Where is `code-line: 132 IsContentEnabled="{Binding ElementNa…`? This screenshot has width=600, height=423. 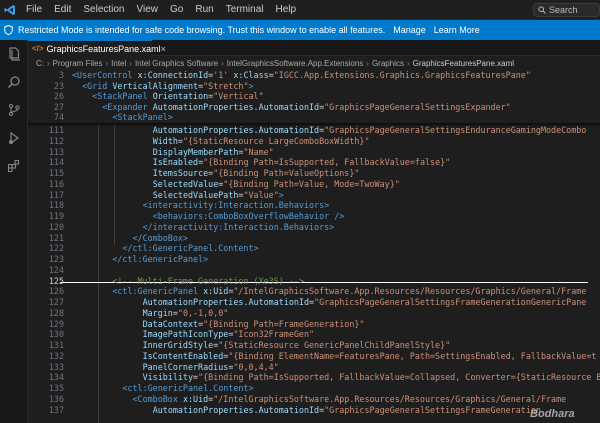 code-line: 132 IsContentEnabled="{Binding ElementNa… is located at coordinates (314, 356).